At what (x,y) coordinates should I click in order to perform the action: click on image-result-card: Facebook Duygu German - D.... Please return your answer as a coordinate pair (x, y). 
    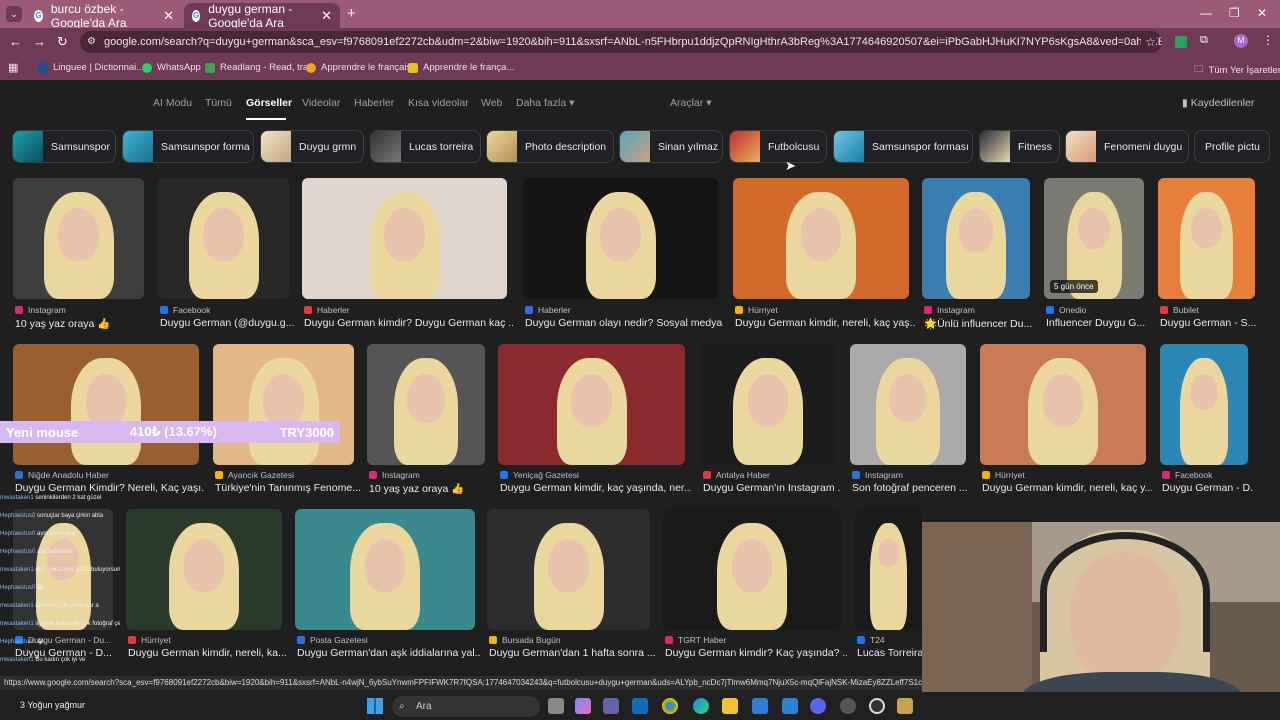
    Looking at the image, I should click on (1207, 420).